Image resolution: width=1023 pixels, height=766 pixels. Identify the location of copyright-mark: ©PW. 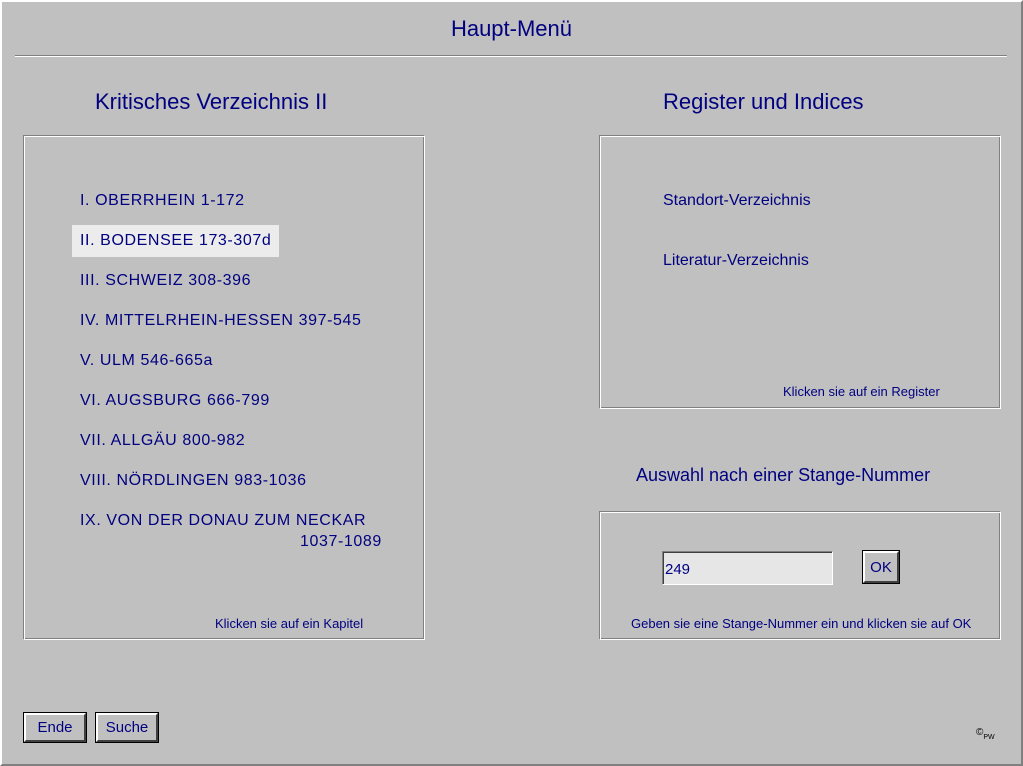
(985, 734).